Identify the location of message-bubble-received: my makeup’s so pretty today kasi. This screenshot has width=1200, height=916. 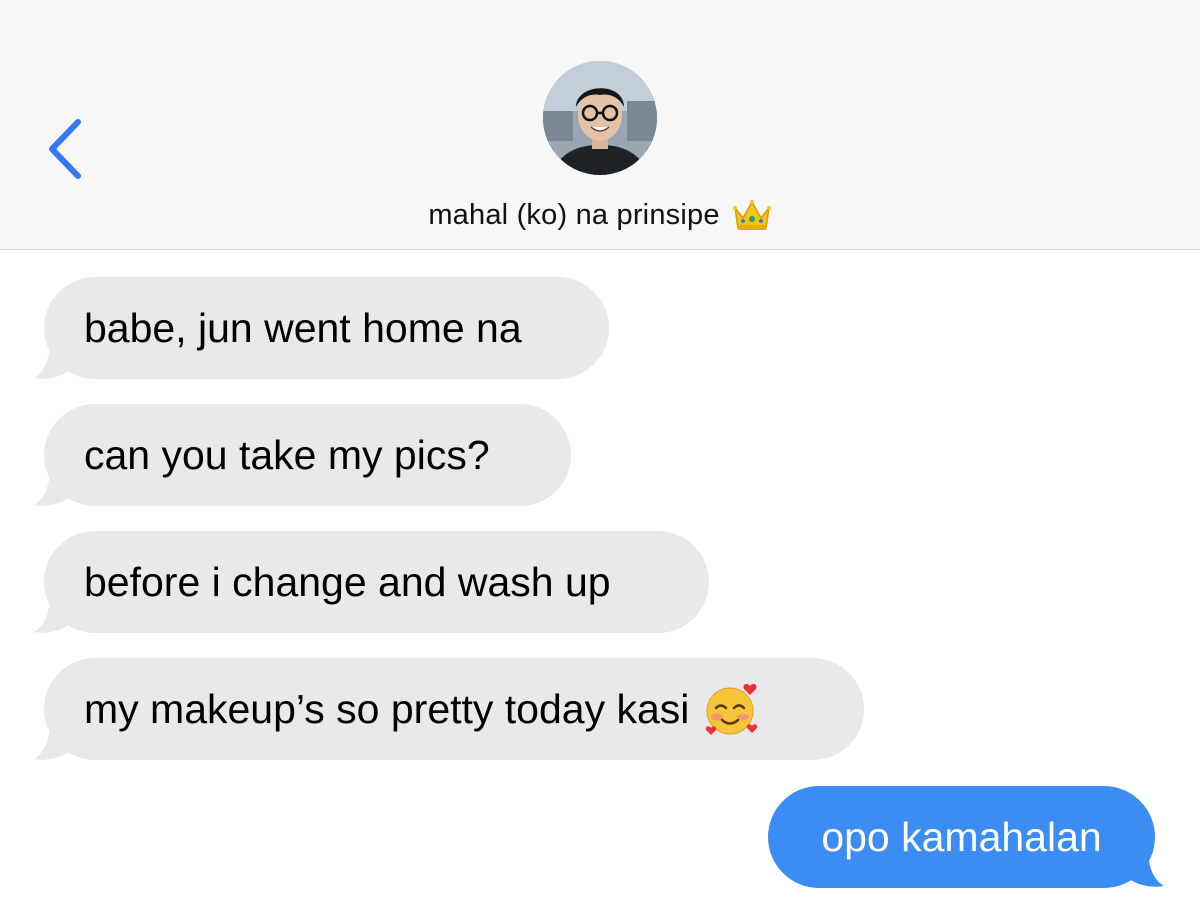
(454, 709).